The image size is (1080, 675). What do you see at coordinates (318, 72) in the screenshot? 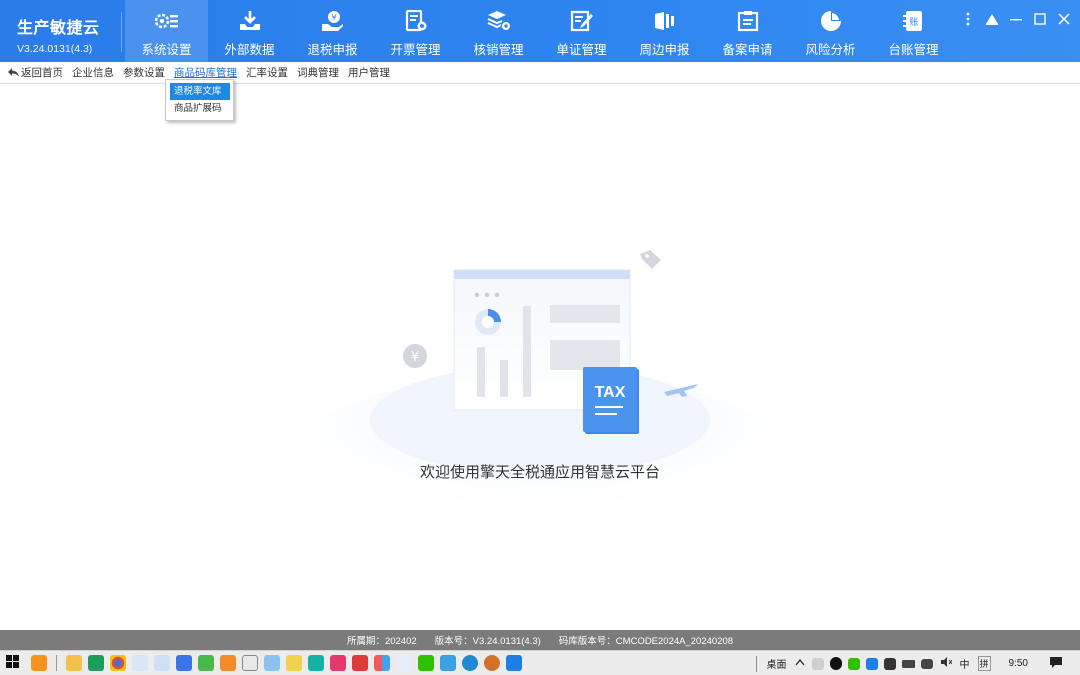
I see `dictionary-management-link: 词典管理` at bounding box center [318, 72].